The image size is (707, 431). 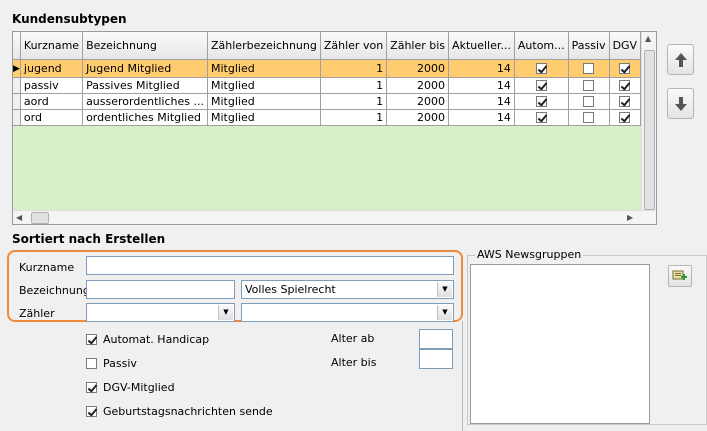 I want to click on horizontal-scroll-thumb, so click(x=40, y=218).